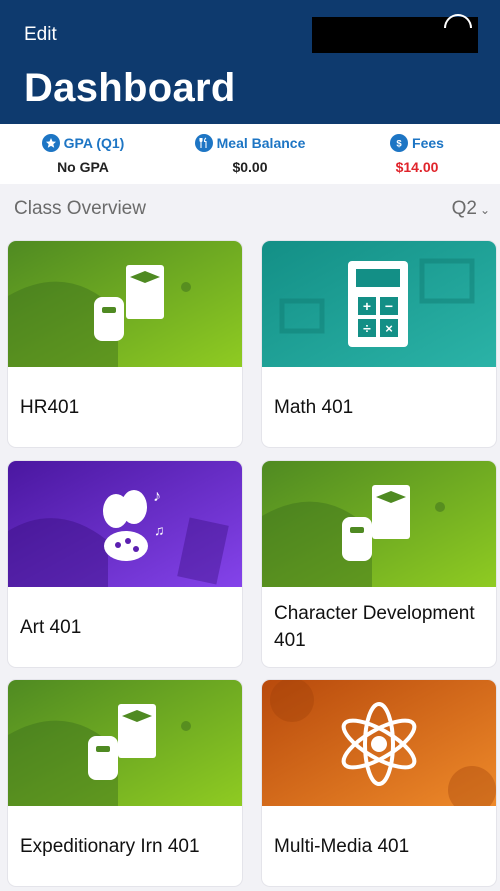 The height and width of the screenshot is (891, 500). What do you see at coordinates (417, 167) in the screenshot?
I see `fees-value: $14.00` at bounding box center [417, 167].